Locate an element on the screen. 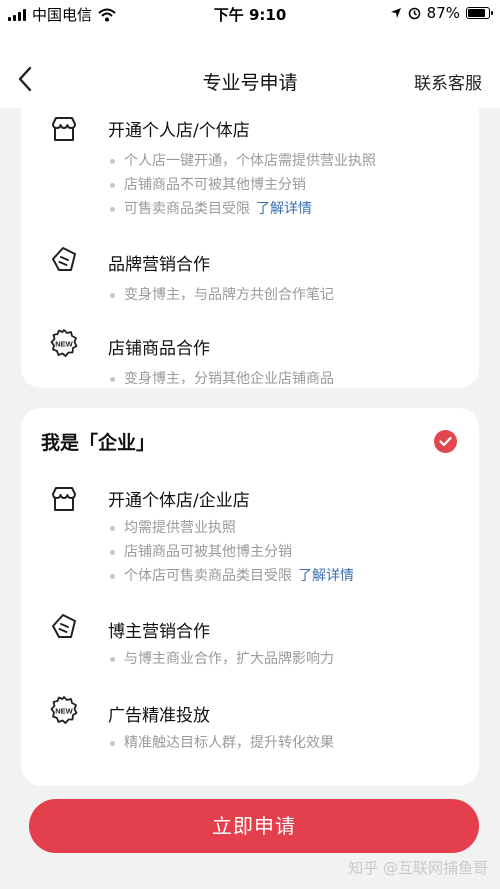  feature-bullet: 店铺商品不可被其他博主分销 is located at coordinates (242, 185).